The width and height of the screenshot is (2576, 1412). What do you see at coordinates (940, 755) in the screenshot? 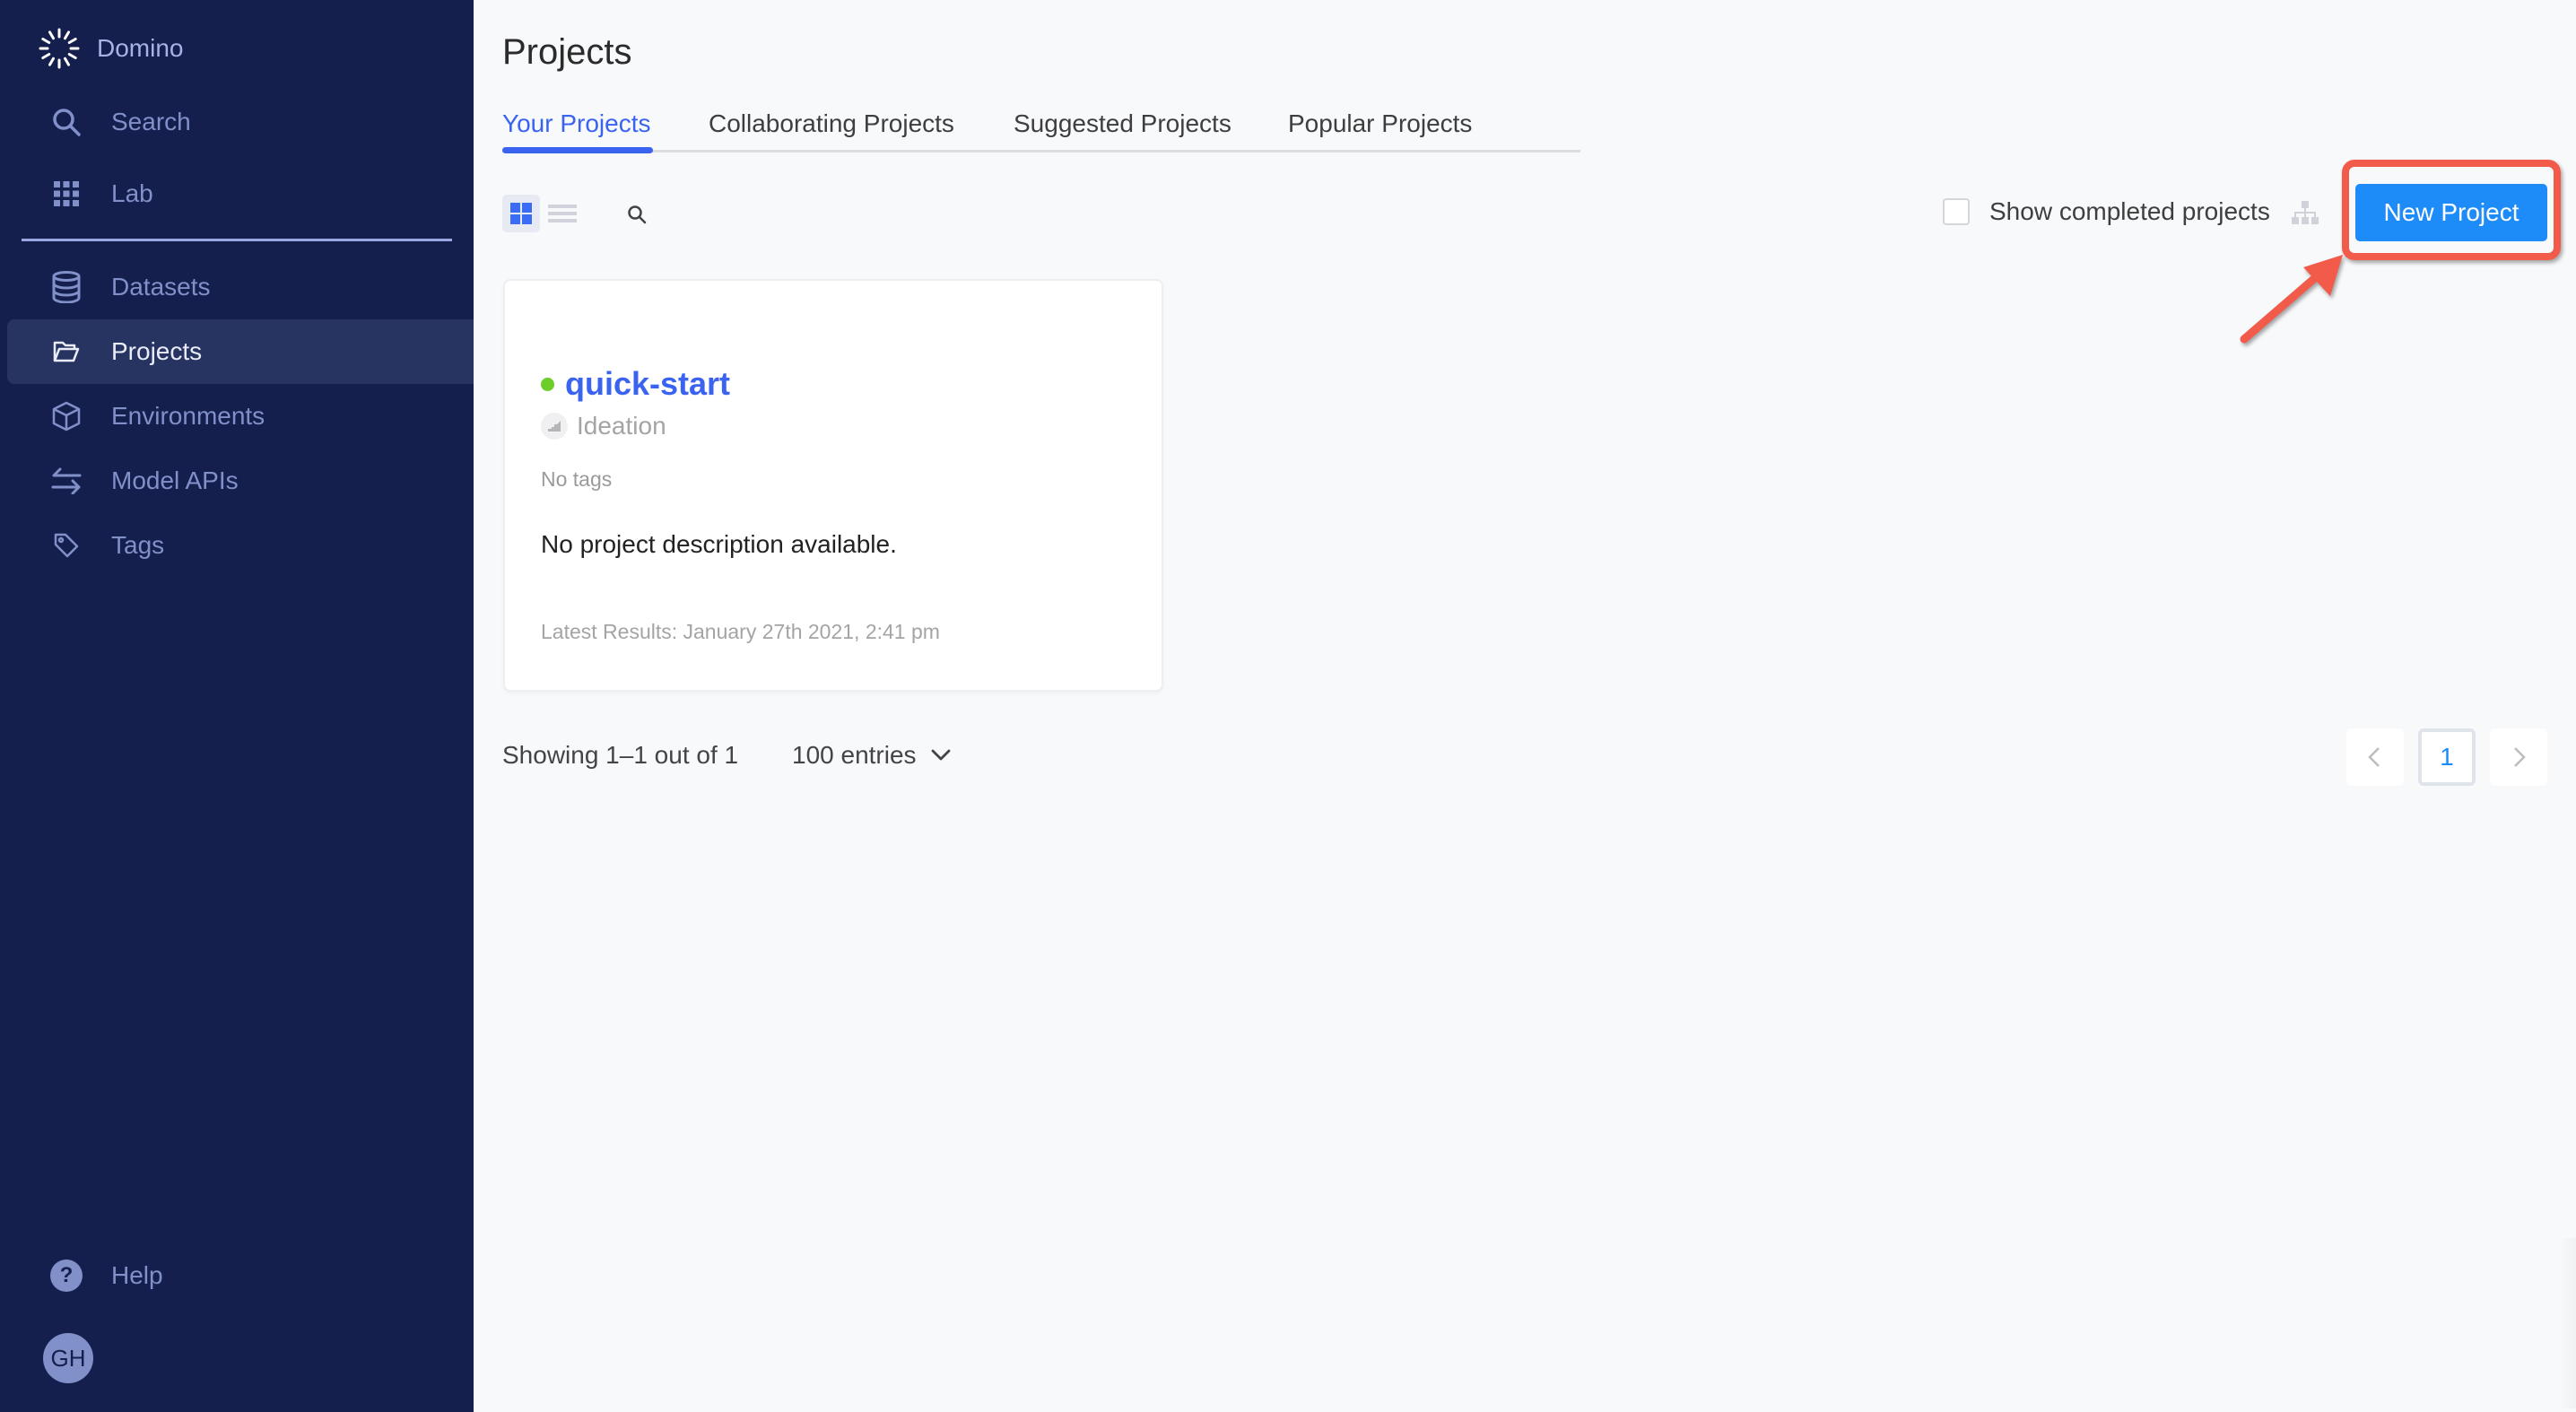
I see `chevron-down-icon` at bounding box center [940, 755].